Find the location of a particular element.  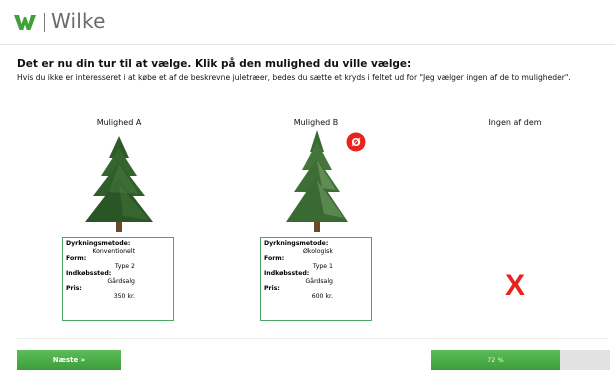

option-b-value-place: Gårdsalg is located at coordinates (319, 281).